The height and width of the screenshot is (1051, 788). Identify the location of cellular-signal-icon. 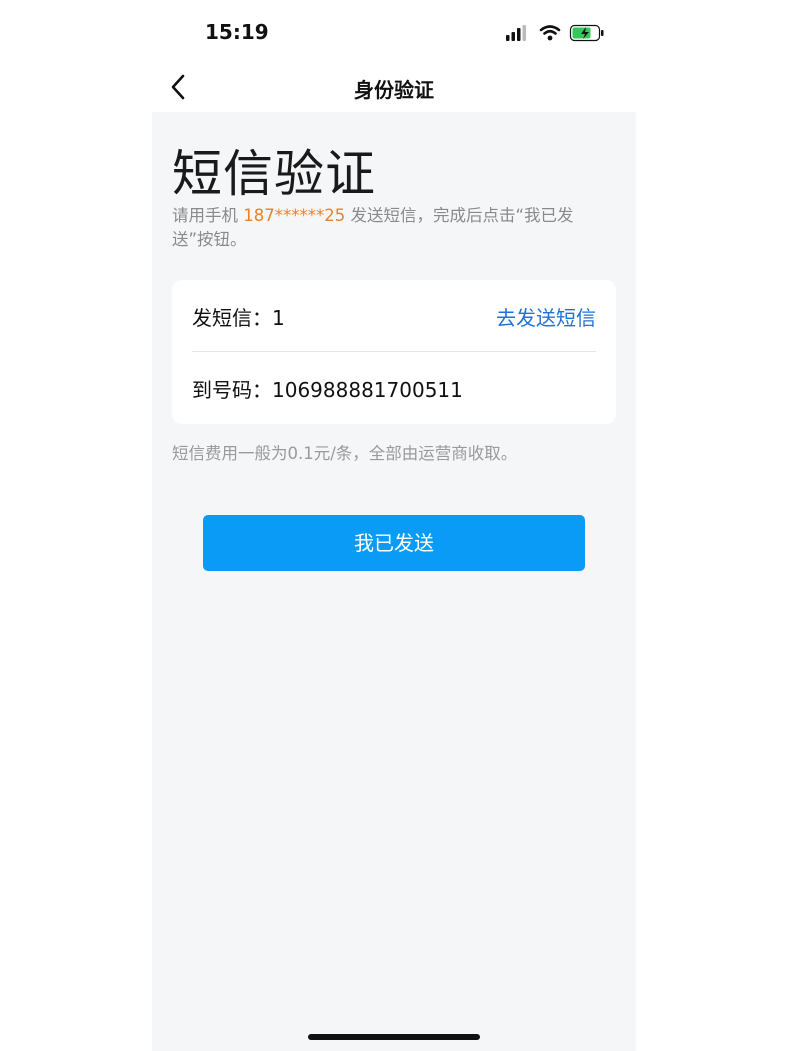
(516, 33).